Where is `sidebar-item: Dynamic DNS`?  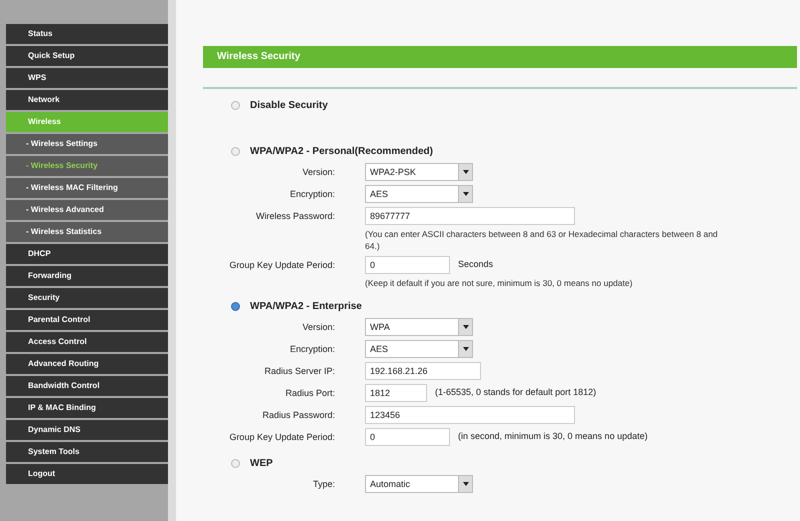 sidebar-item: Dynamic DNS is located at coordinates (87, 430).